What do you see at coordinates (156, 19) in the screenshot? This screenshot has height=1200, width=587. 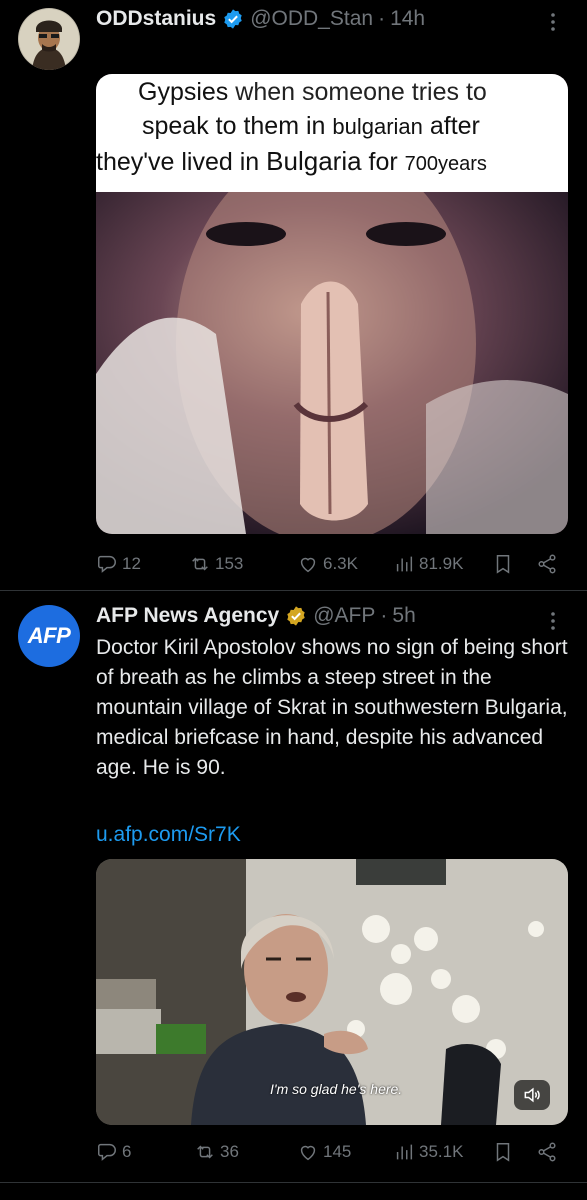 I see `author-name: ODDstanius` at bounding box center [156, 19].